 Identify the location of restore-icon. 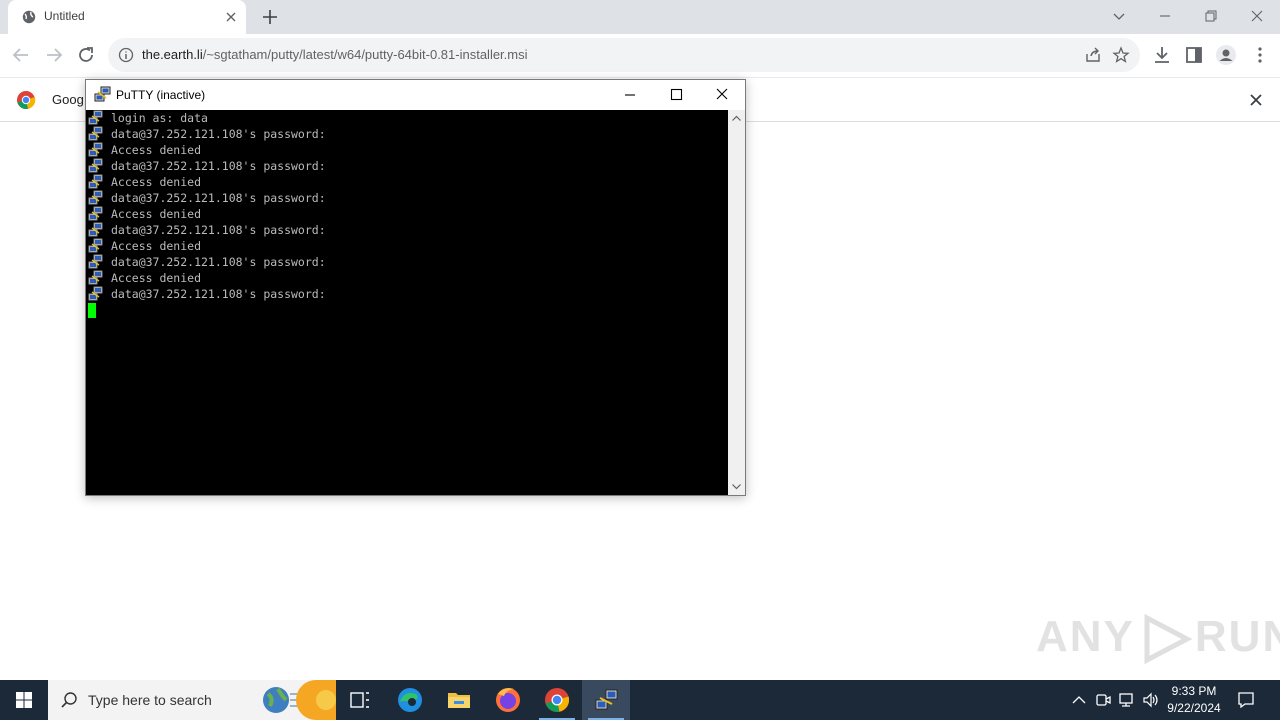
(1211, 16).